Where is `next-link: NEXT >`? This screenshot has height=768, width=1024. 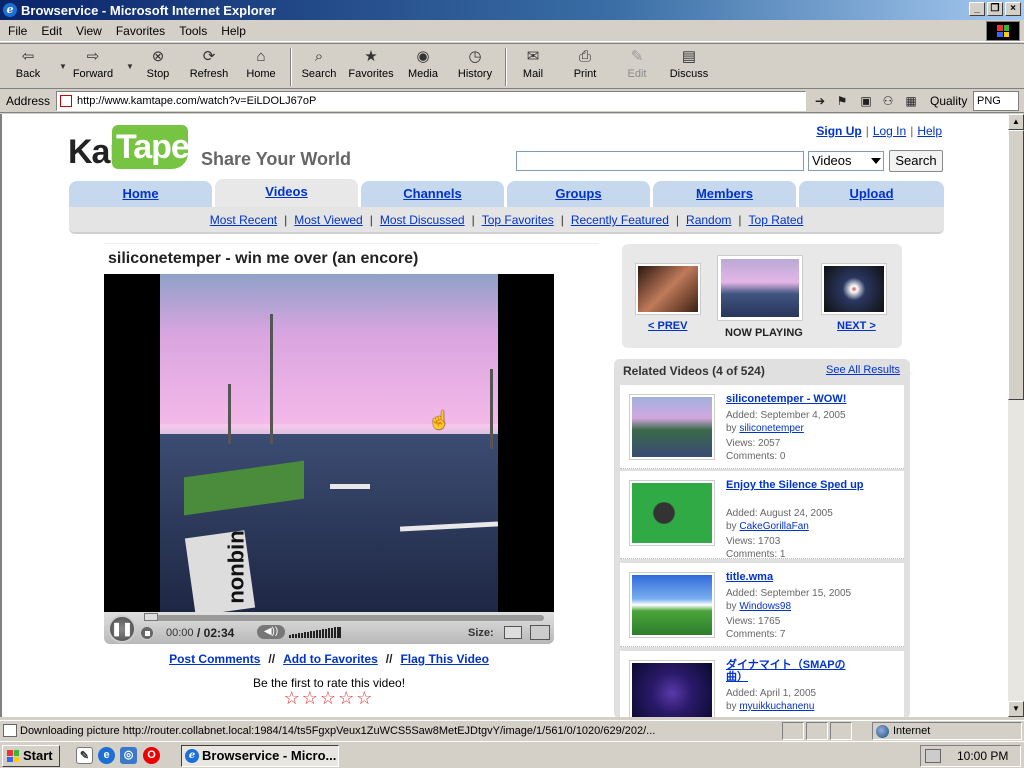
next-link: NEXT > is located at coordinates (856, 326).